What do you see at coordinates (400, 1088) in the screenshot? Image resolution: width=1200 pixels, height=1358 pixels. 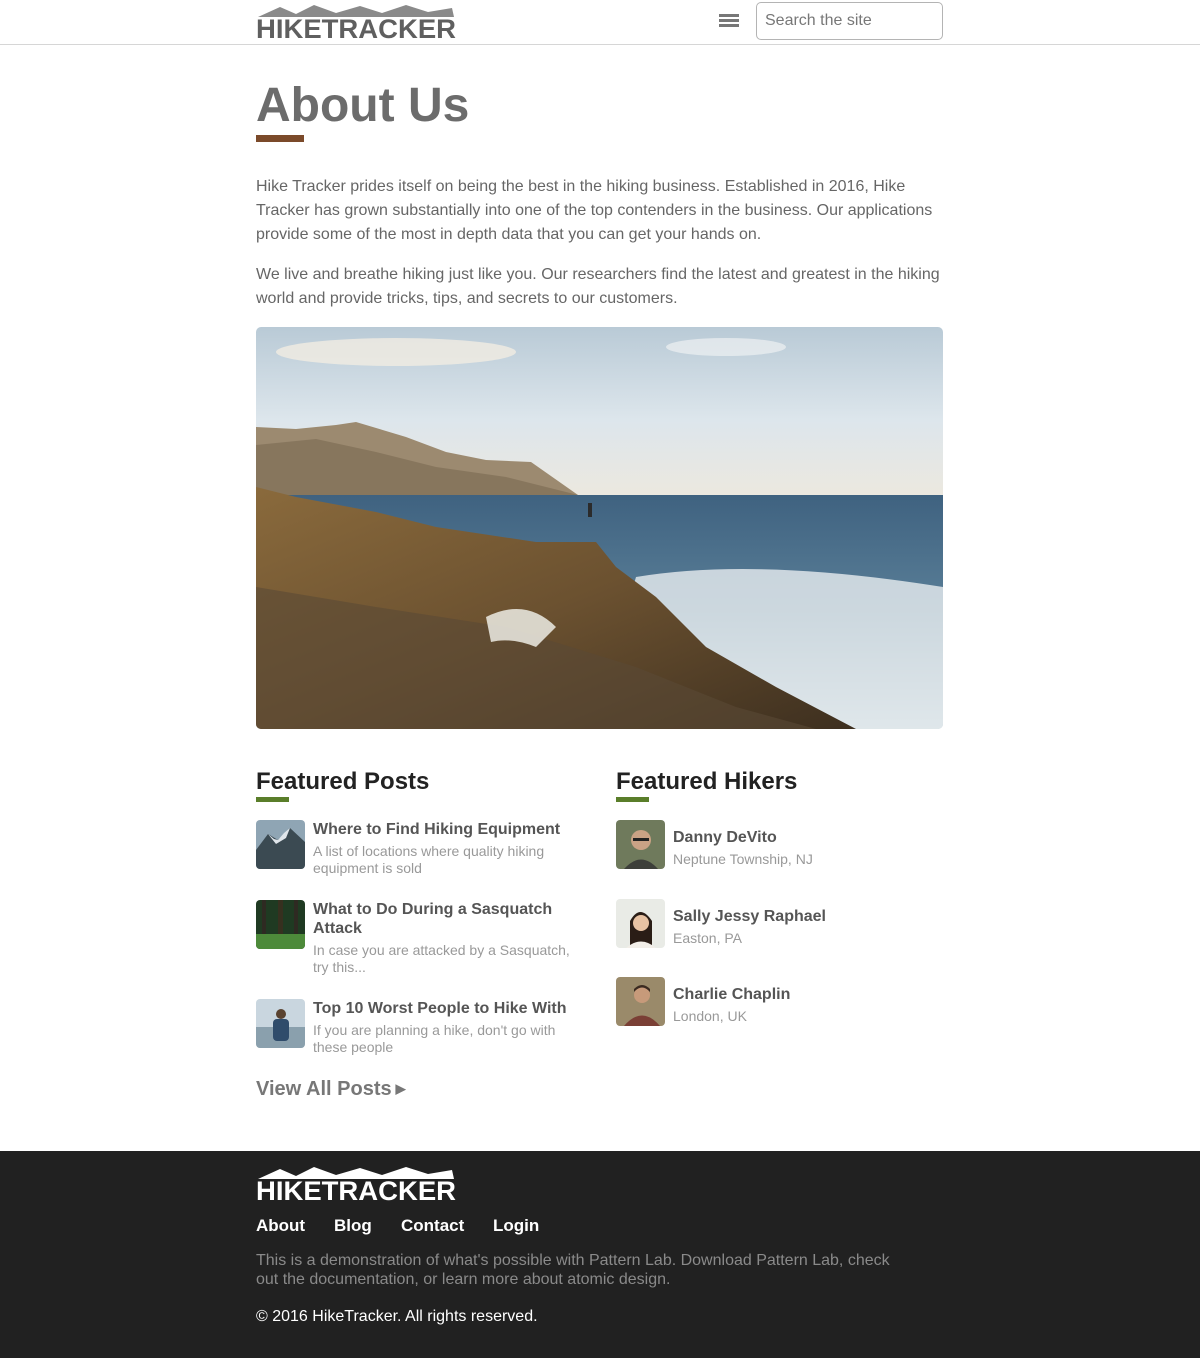 I see `triangle-right-icon: ▶` at bounding box center [400, 1088].